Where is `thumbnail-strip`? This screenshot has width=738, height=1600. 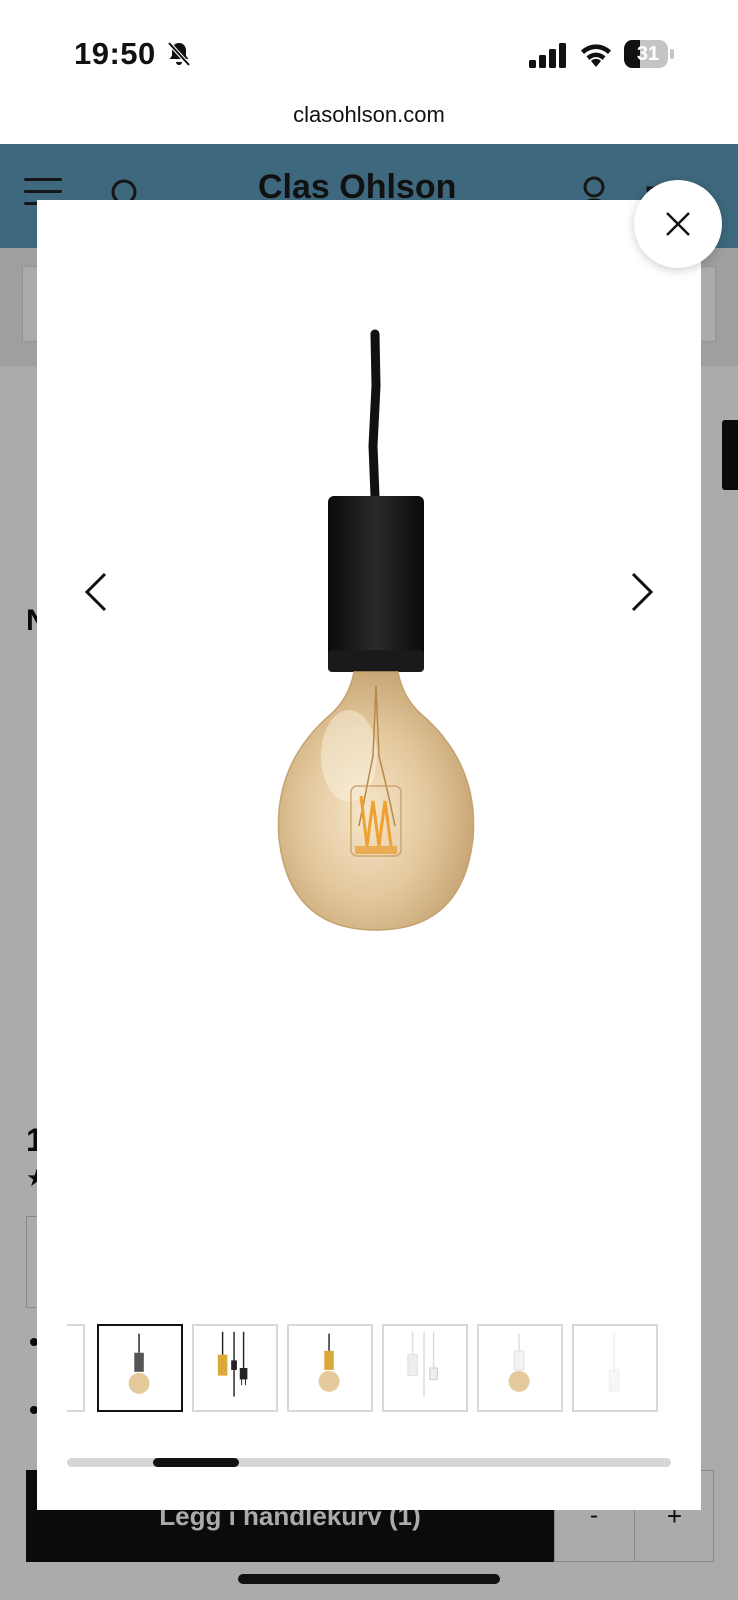 thumbnail-strip is located at coordinates (369, 1368).